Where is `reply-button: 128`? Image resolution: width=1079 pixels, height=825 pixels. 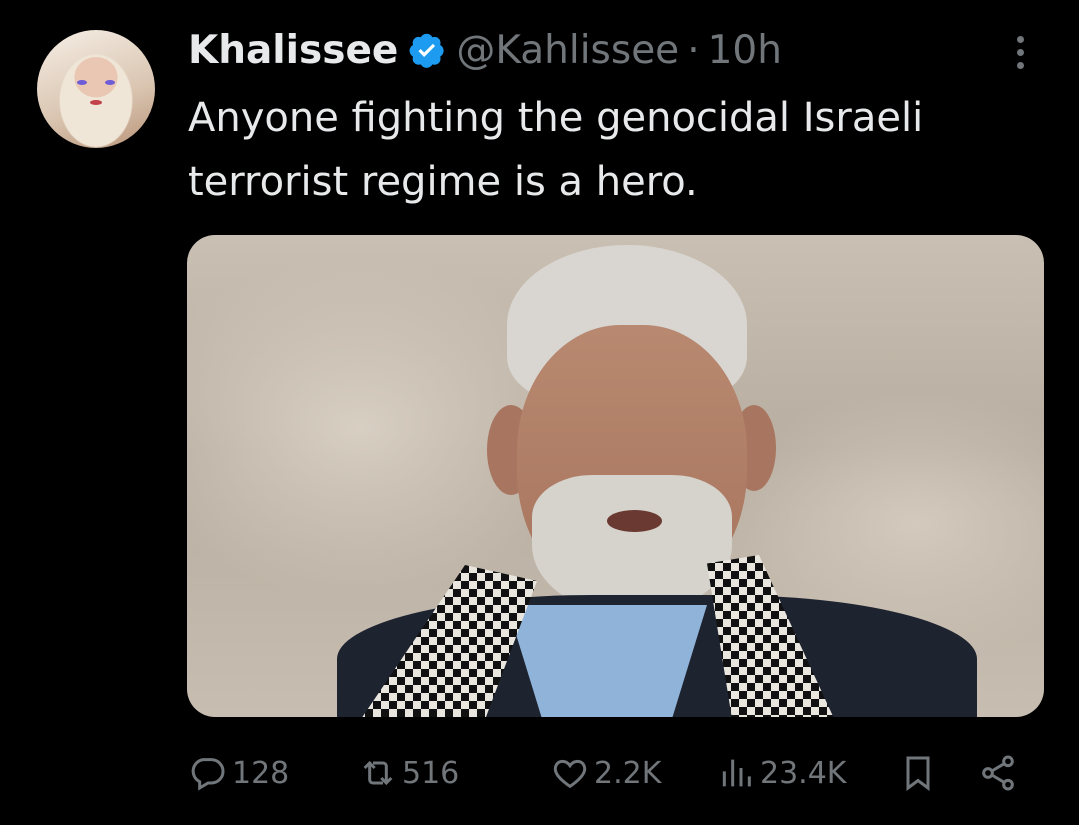 reply-button: 128 is located at coordinates (238, 773).